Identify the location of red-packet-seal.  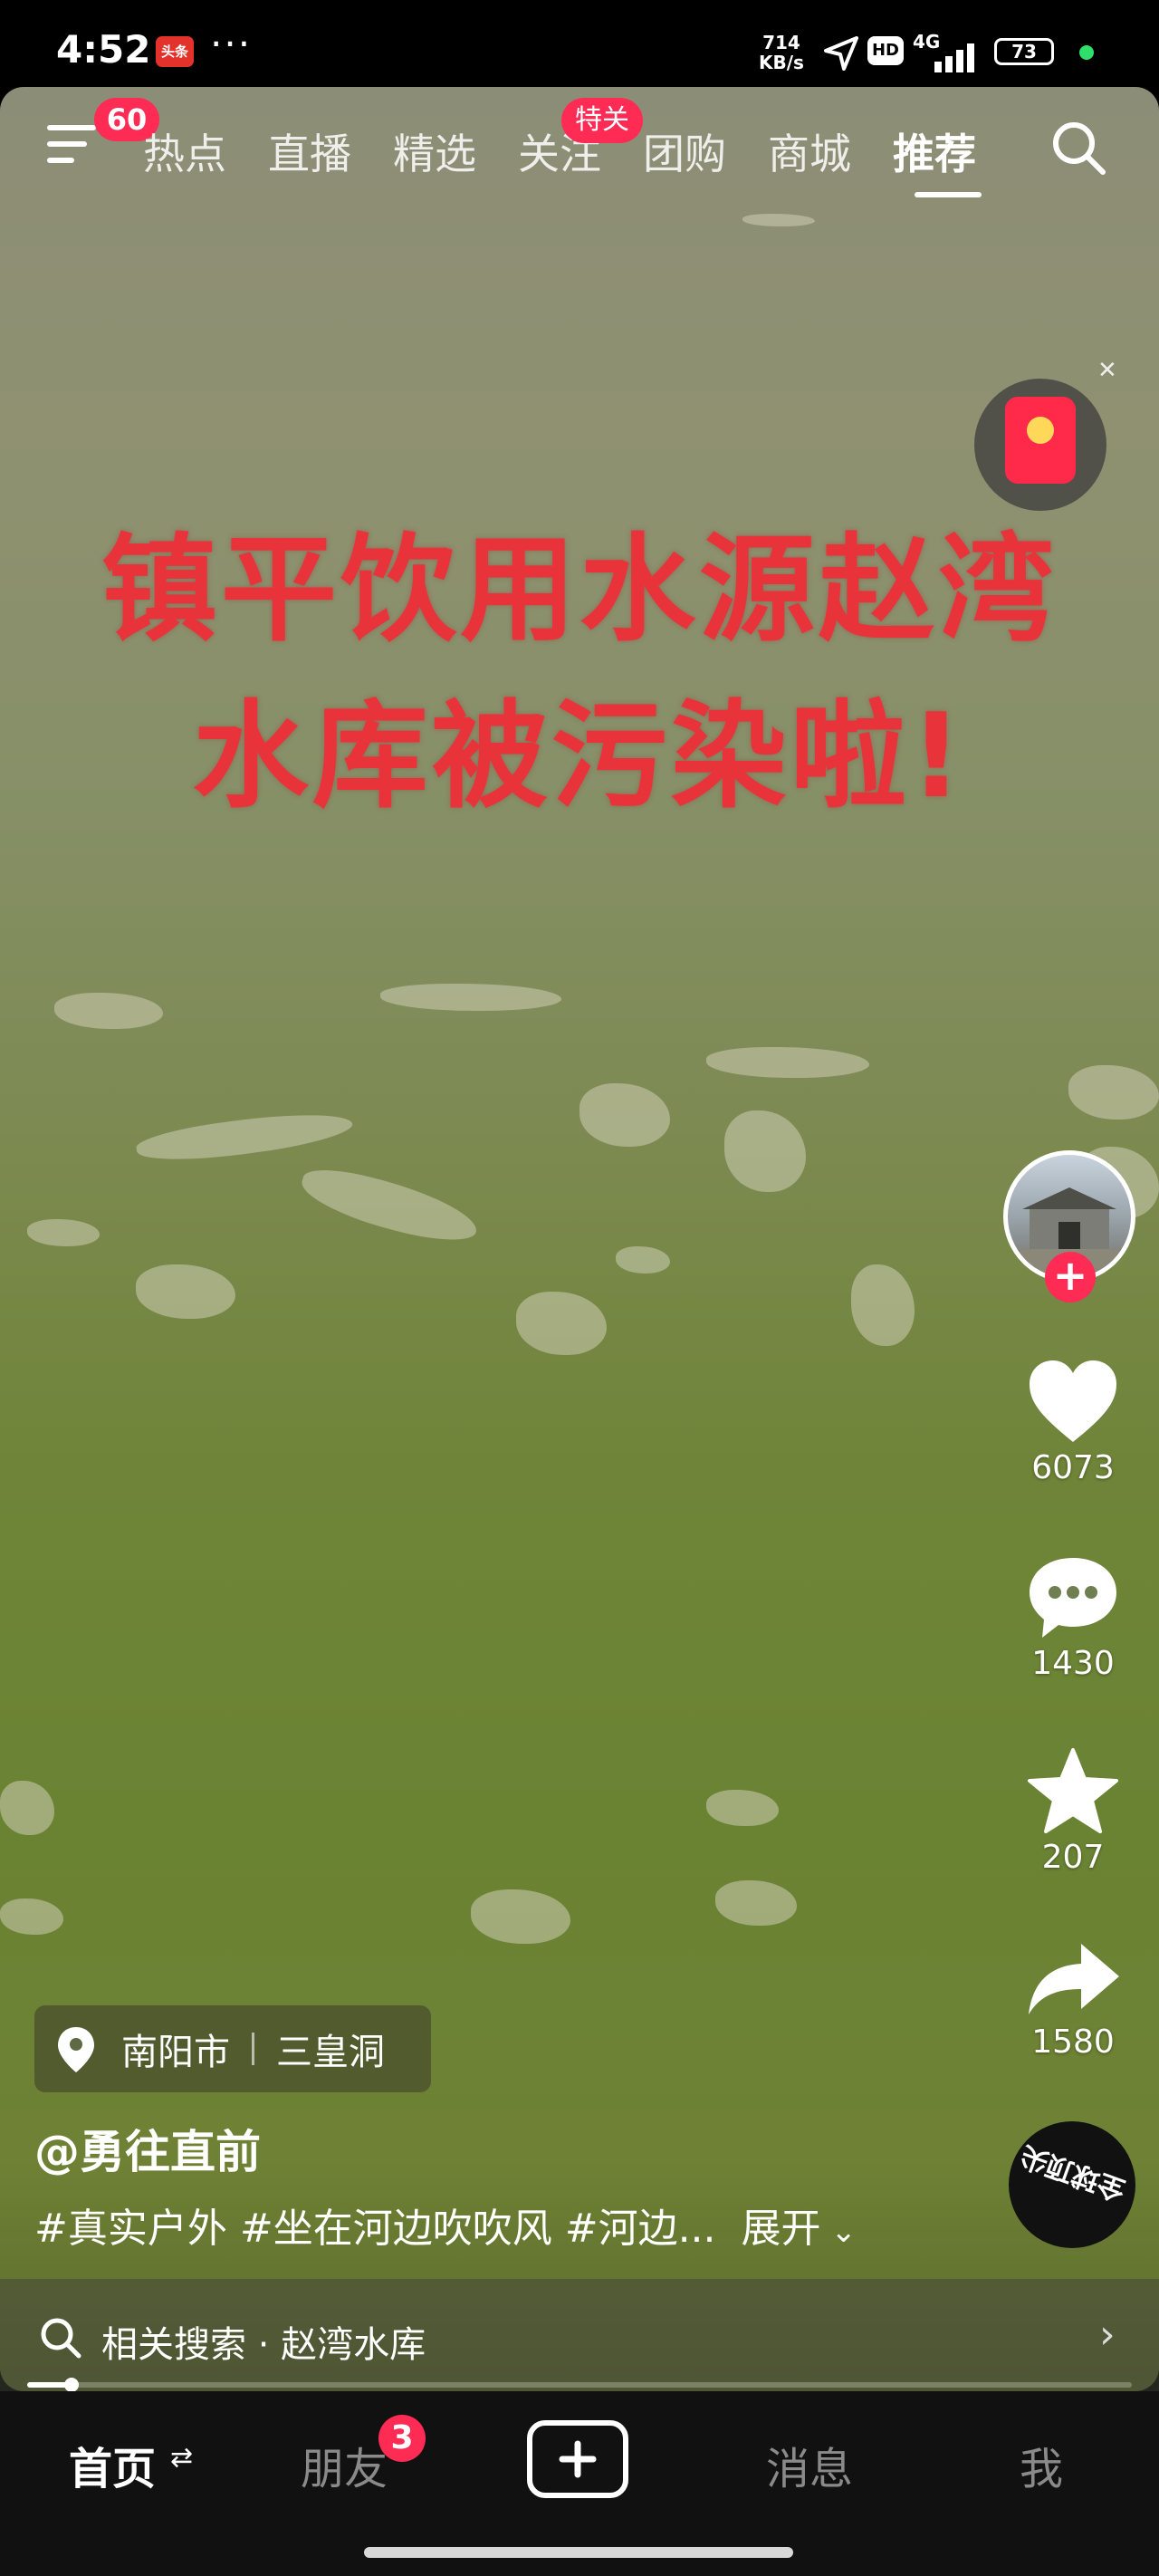
(1040, 430).